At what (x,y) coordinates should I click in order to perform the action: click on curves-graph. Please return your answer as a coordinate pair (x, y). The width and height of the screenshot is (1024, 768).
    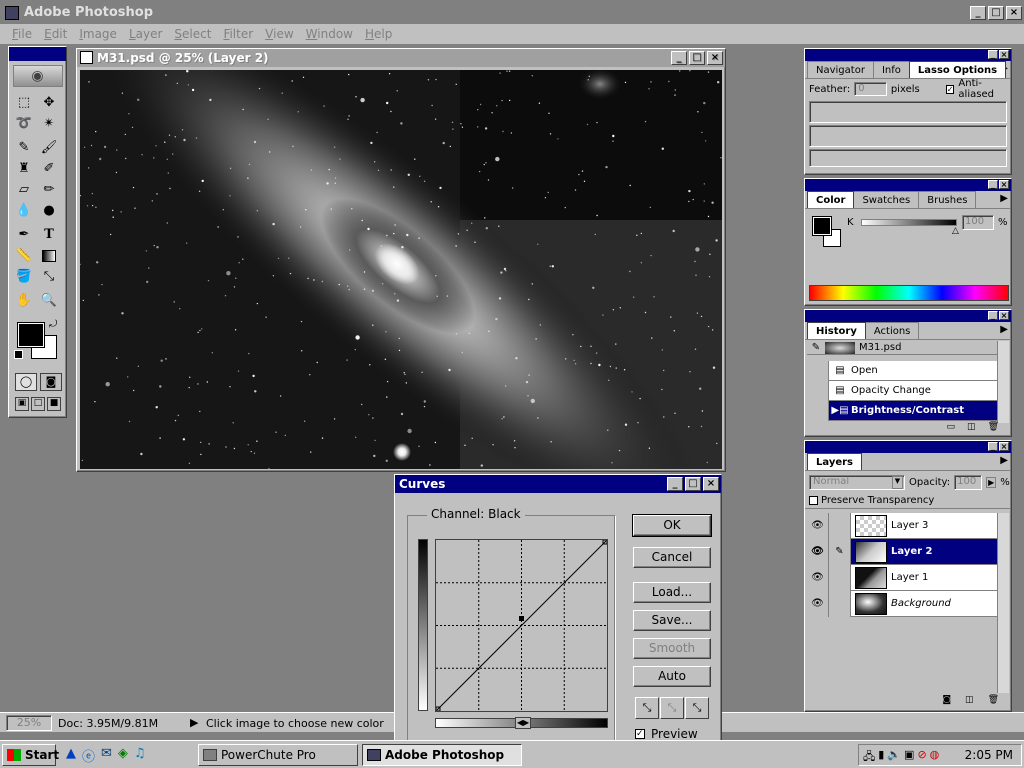
    Looking at the image, I should click on (521, 625).